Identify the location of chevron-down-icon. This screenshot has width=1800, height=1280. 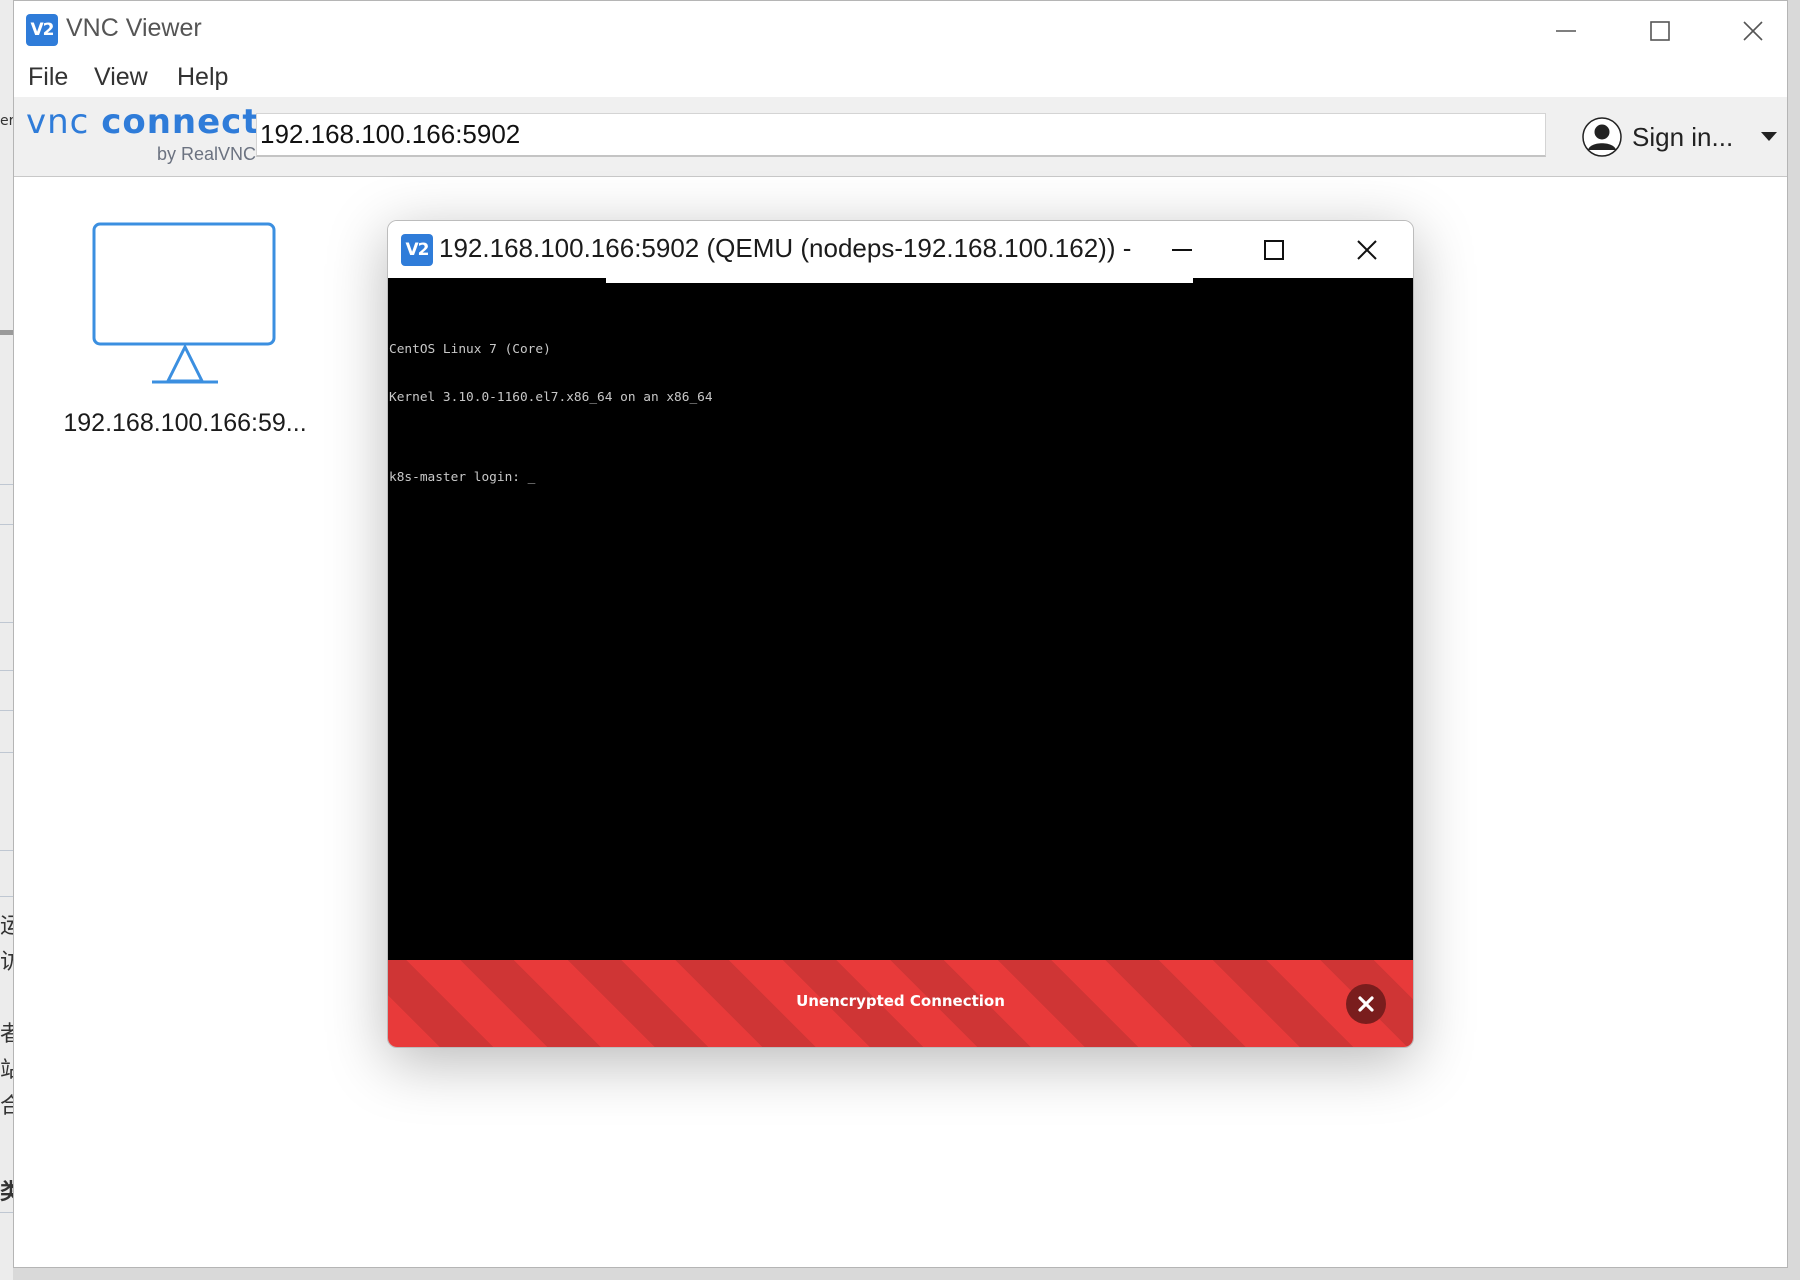
(1769, 137).